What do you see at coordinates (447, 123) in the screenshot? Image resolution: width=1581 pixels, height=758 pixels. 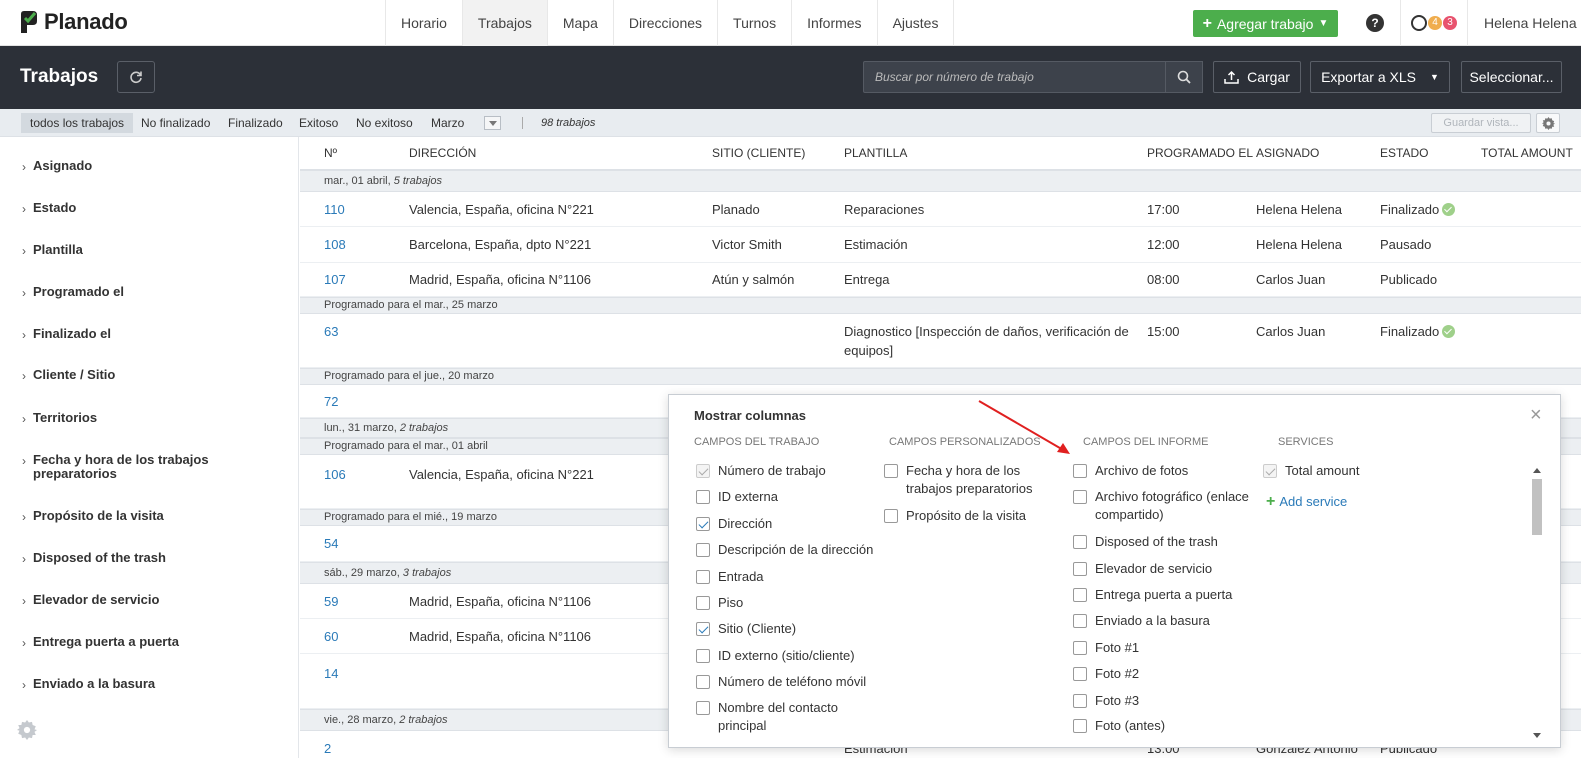 I see `filter-tab-march: Marzo` at bounding box center [447, 123].